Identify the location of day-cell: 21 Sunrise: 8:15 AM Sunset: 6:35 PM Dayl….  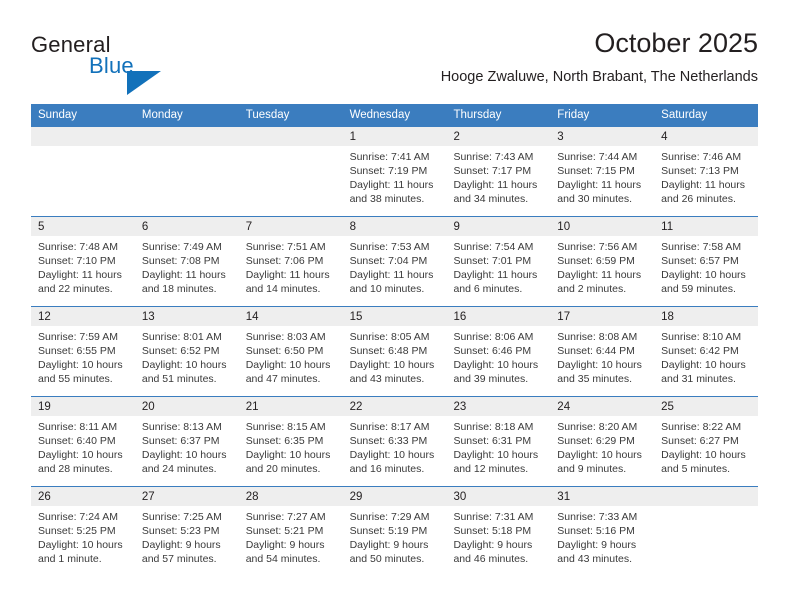
(290, 441).